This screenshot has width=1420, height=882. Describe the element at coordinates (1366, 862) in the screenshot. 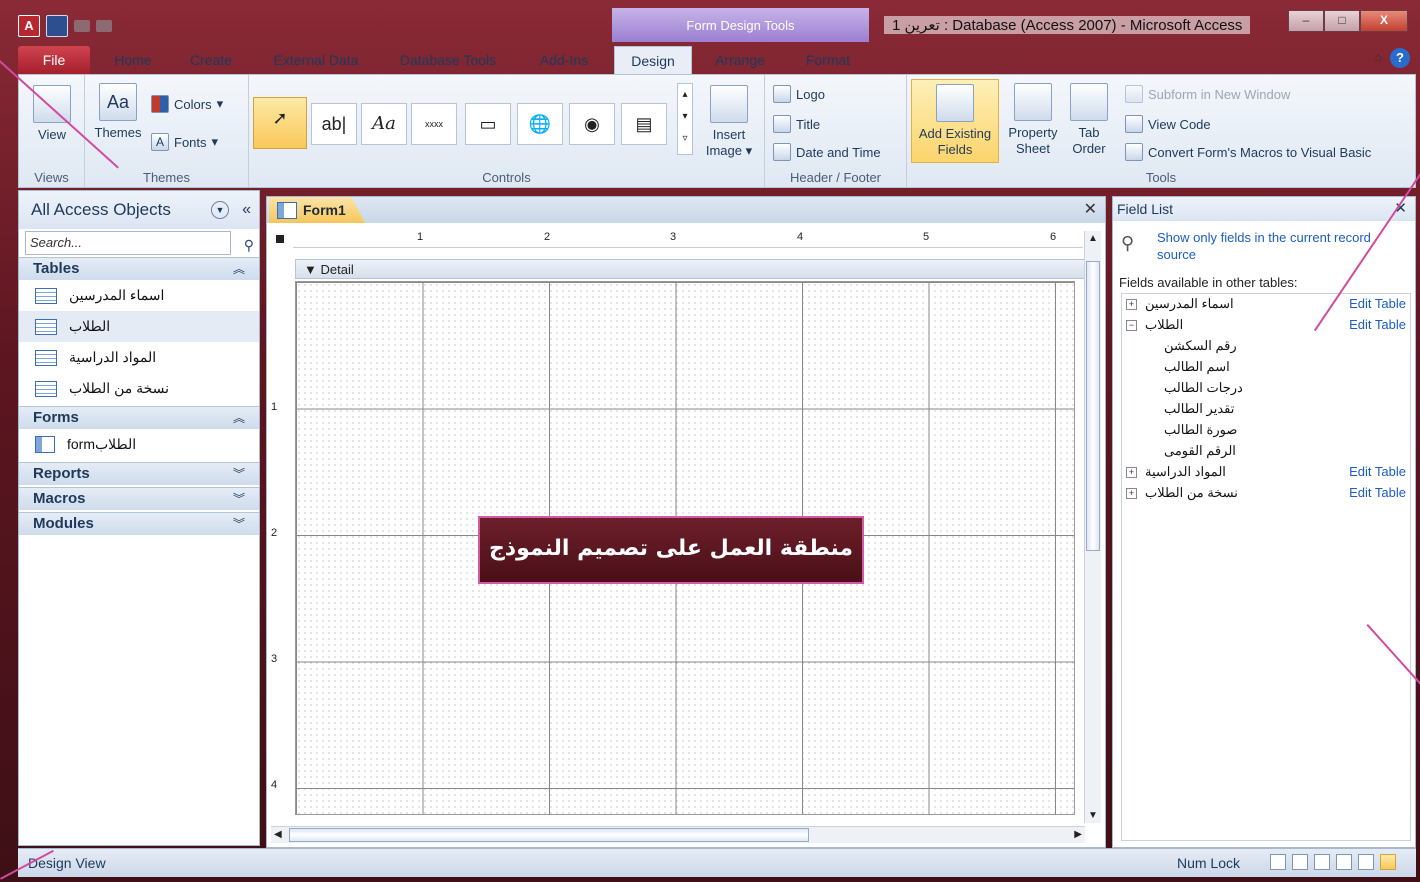

I see `layout-view-icon` at that location.